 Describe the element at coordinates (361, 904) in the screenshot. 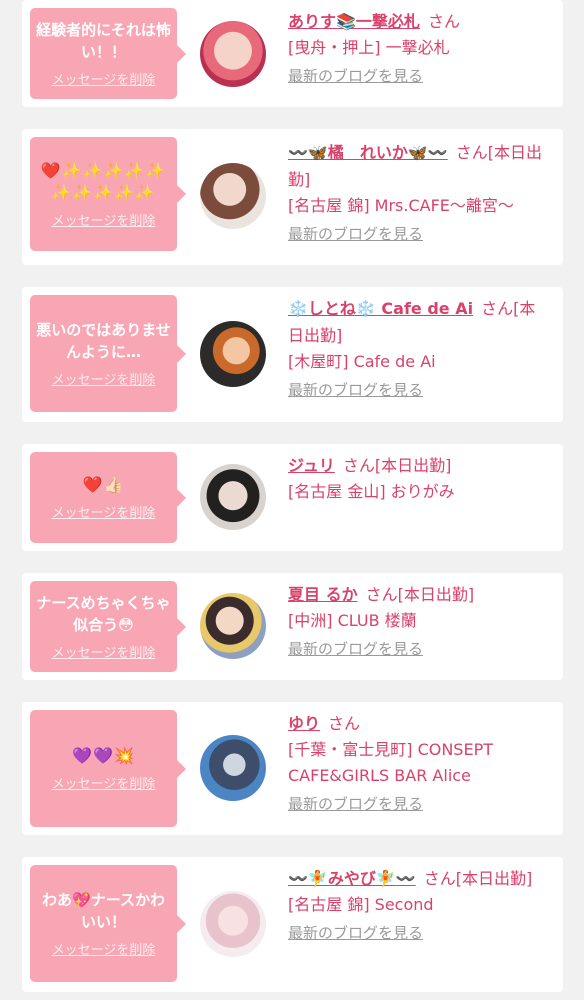

I see `shop-name: [名古屋 錦] Second` at that location.